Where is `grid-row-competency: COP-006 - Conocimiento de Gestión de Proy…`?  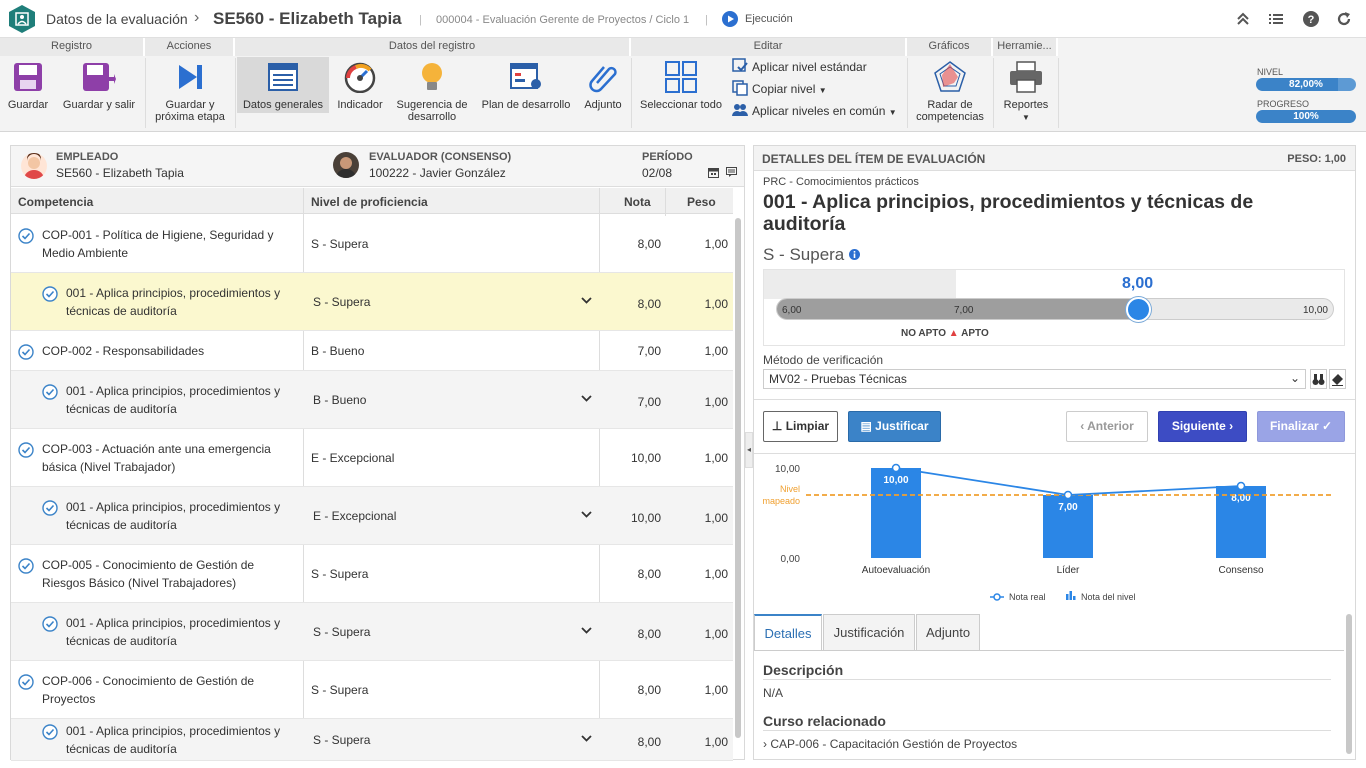 grid-row-competency: COP-006 - Conocimiento de Gestión de Proy… is located at coordinates (372, 690).